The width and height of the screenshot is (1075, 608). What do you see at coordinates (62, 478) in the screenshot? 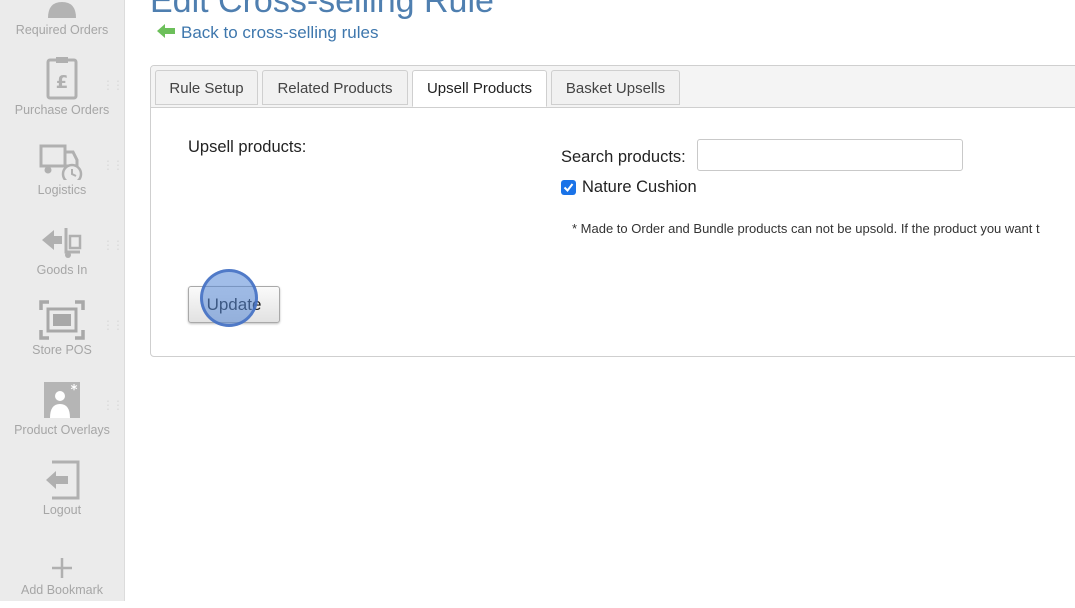
I see `logout-icon` at bounding box center [62, 478].